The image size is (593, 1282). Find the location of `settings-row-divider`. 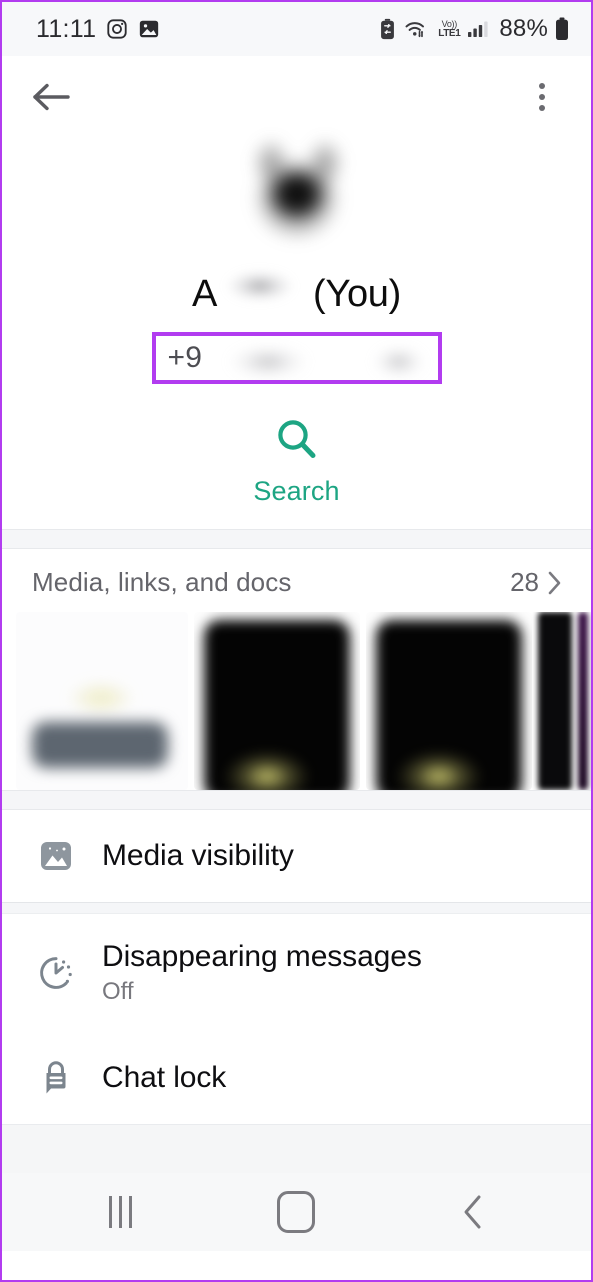

settings-row-divider is located at coordinates (296, 908).